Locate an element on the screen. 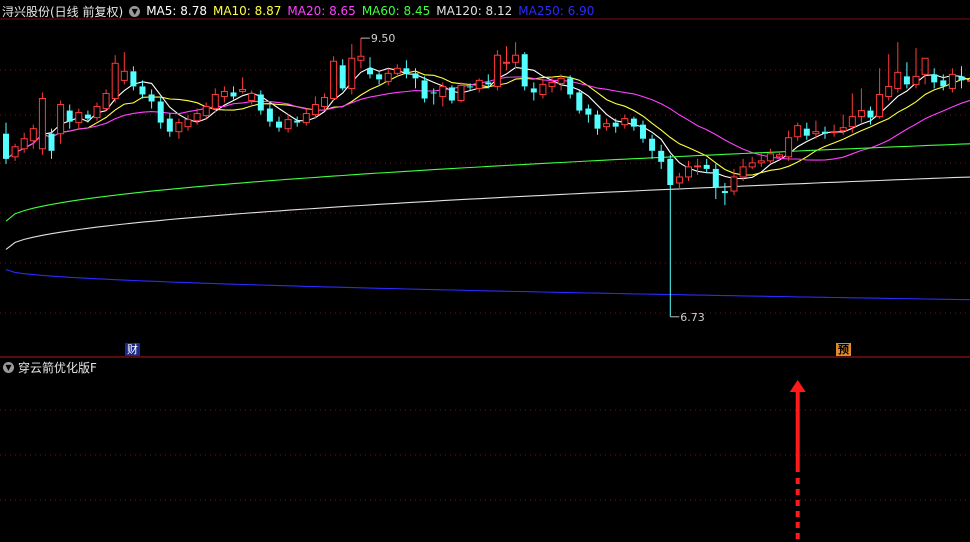 The height and width of the screenshot is (542, 970). indicator-header: ▼ 穿云箭优化版F is located at coordinates (48, 367).